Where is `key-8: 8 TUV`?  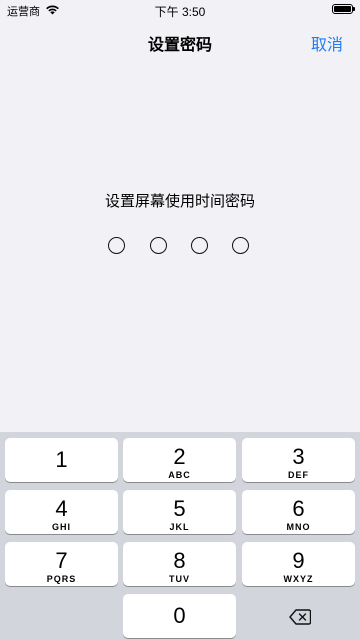
key-8: 8 TUV is located at coordinates (179, 564).